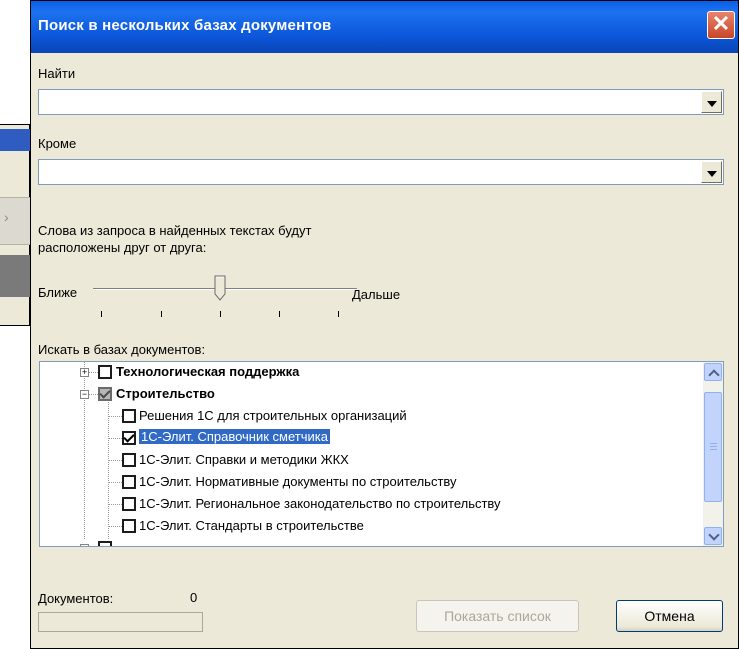 The width and height of the screenshot is (739, 649). Describe the element at coordinates (120, 622) in the screenshot. I see `progress-bar` at that location.